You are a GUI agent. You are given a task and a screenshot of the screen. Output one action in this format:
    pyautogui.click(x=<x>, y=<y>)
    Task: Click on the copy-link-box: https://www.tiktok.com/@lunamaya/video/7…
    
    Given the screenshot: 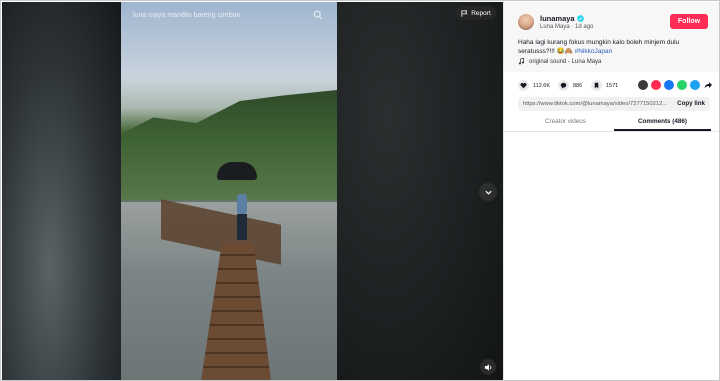 What is the action you would take?
    pyautogui.click(x=614, y=104)
    